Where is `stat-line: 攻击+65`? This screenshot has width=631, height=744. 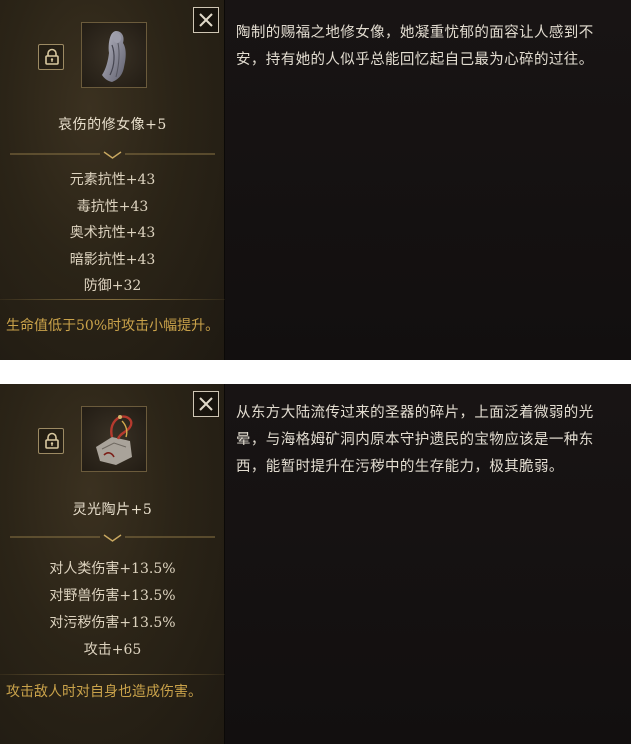
stat-line: 攻击+65 is located at coordinates (112, 650).